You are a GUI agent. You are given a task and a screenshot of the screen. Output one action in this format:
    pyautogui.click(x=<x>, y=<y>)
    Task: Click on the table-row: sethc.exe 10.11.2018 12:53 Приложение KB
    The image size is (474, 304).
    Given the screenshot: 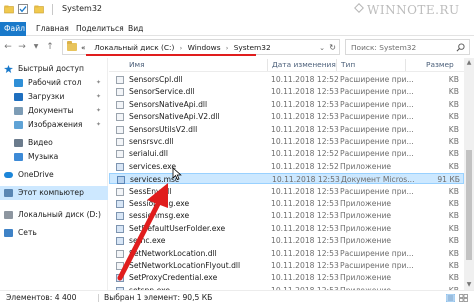 What is the action you would take?
    pyautogui.click(x=286, y=240)
    